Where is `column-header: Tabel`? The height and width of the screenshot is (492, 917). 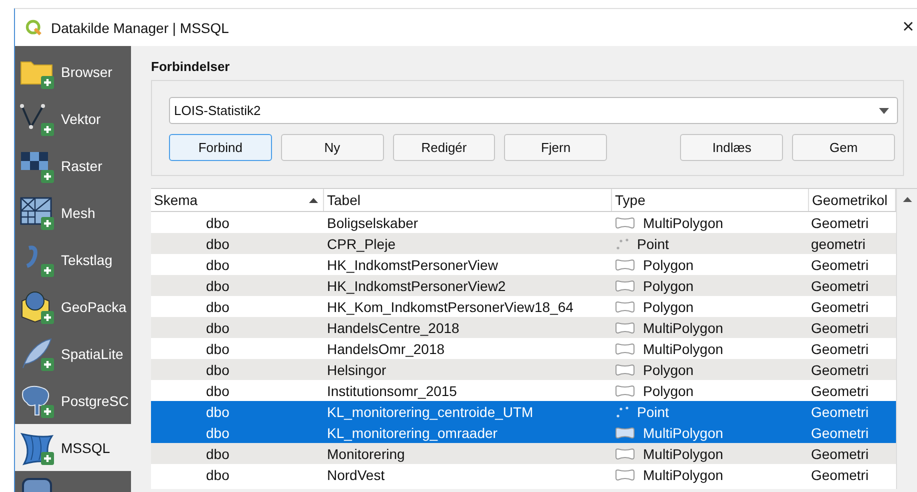 column-header: Tabel is located at coordinates (468, 200).